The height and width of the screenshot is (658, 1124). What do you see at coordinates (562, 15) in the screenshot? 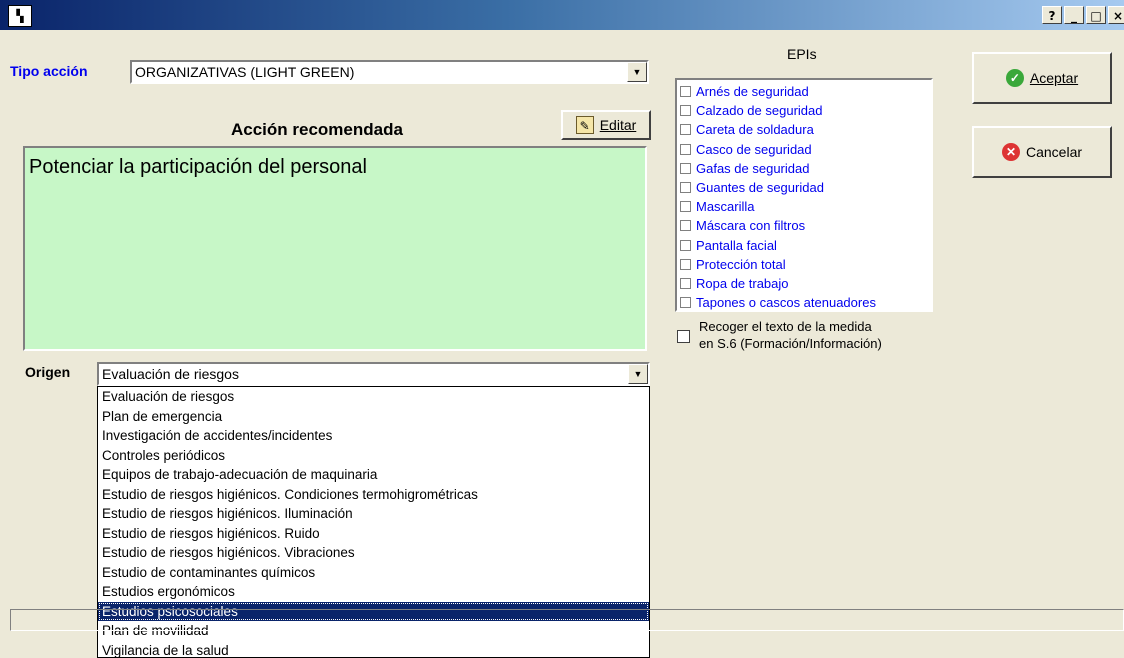
I see `title-bar: ▚ ? _ □ ×` at bounding box center [562, 15].